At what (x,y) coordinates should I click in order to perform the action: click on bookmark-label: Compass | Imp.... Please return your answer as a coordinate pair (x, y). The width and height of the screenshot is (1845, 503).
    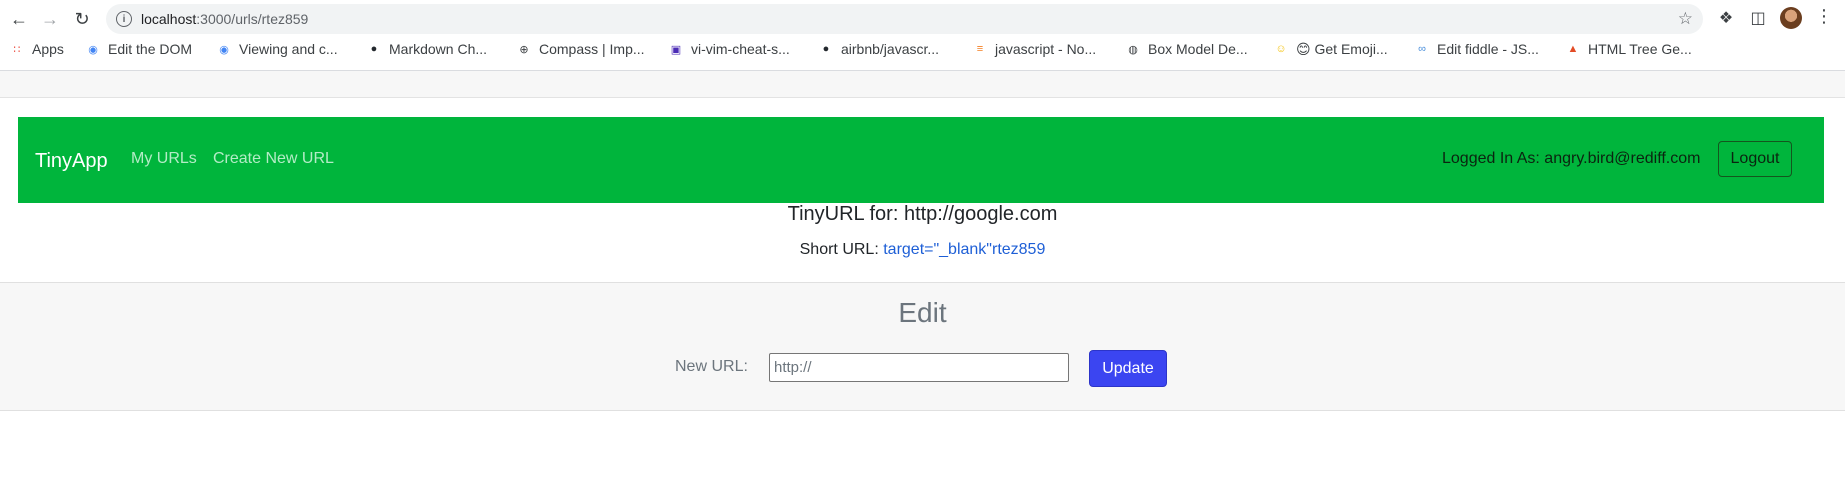
    Looking at the image, I should click on (592, 49).